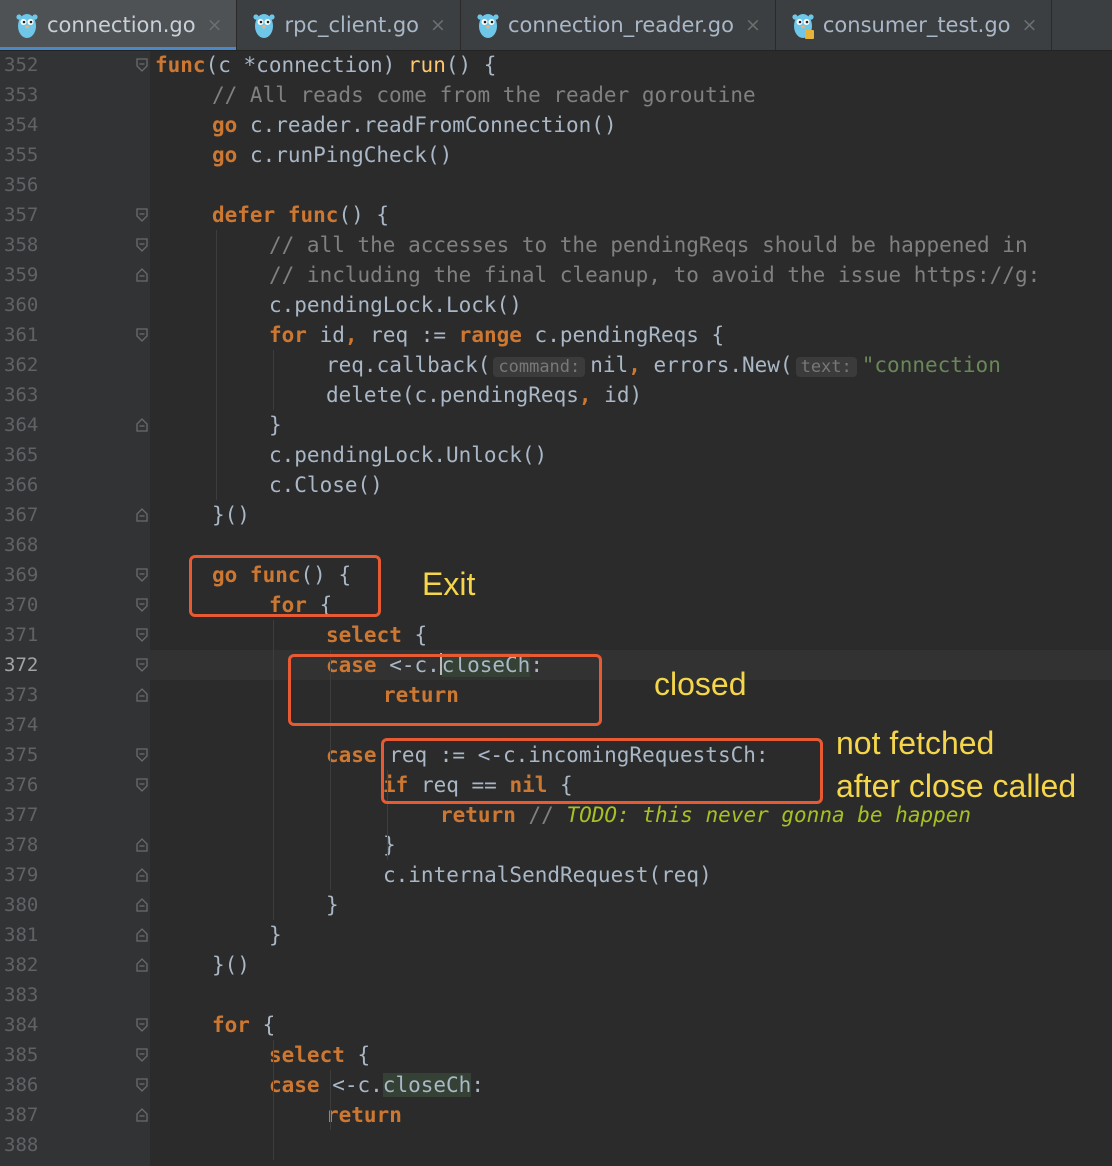 Image resolution: width=1112 pixels, height=1166 pixels. I want to click on gutter-line: 364, so click(75, 425).